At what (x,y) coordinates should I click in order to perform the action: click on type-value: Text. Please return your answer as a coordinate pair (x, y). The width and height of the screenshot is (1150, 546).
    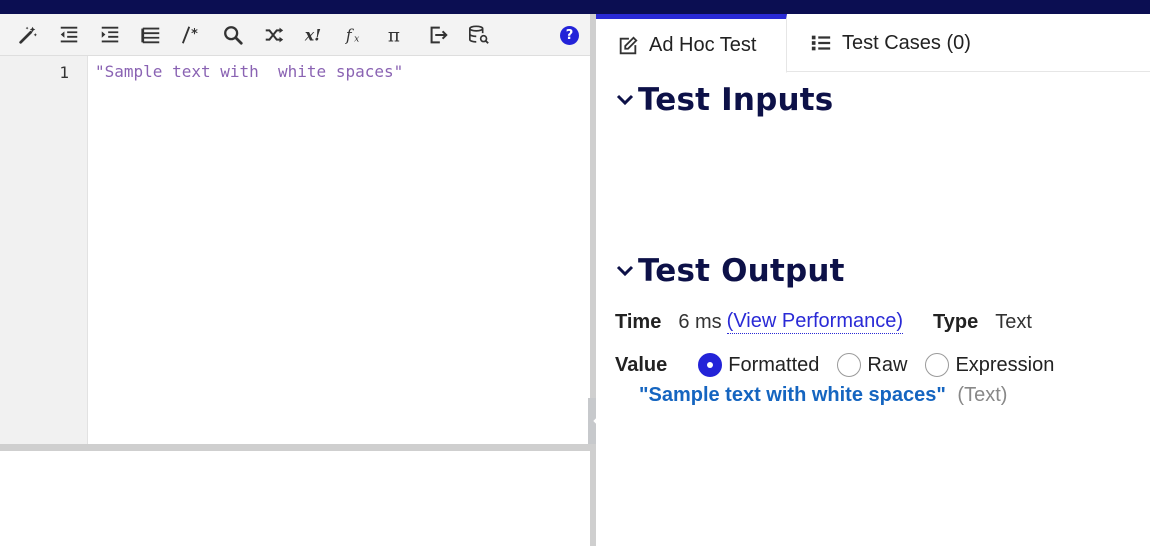
    Looking at the image, I should click on (1013, 321).